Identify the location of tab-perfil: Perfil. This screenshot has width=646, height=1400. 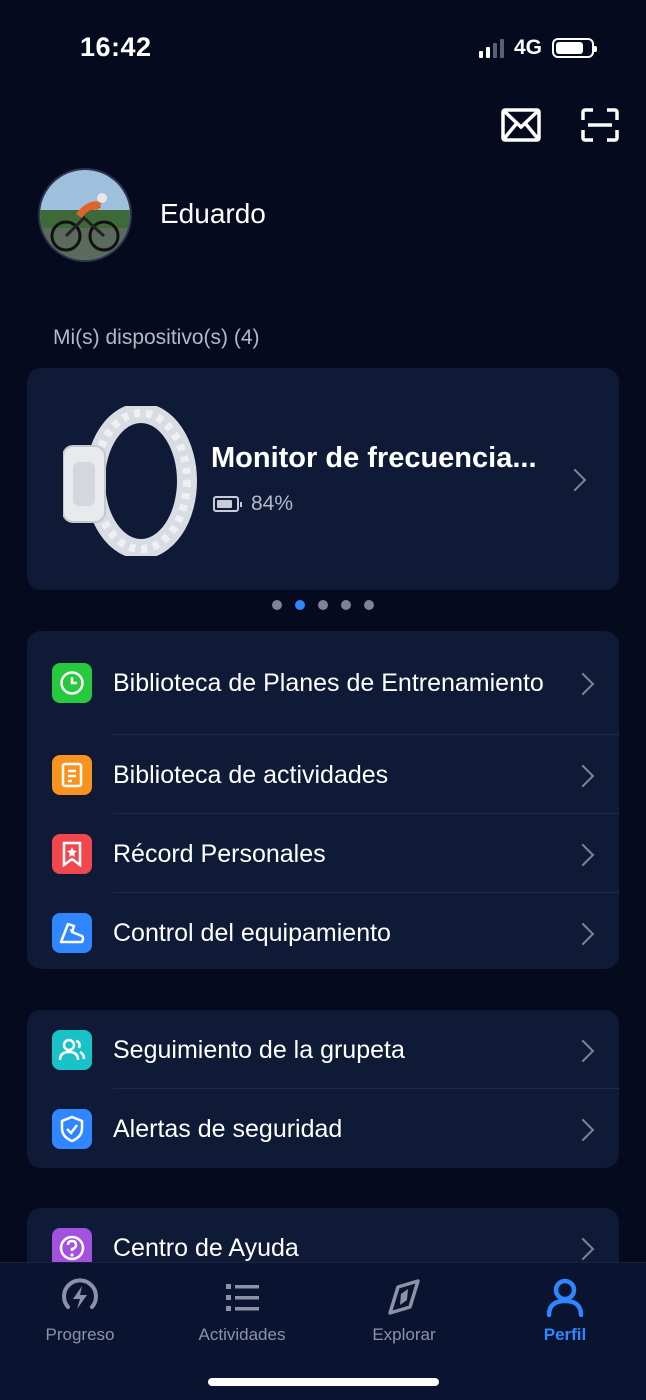
(565, 1311).